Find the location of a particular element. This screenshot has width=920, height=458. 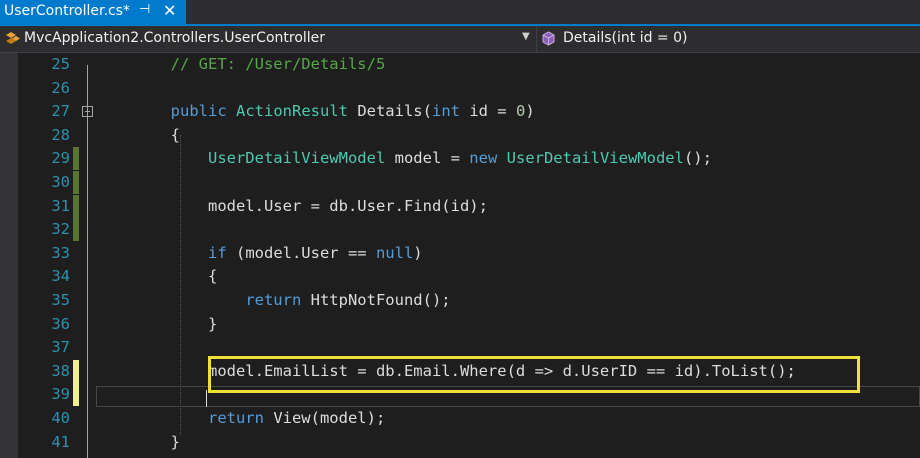

line-number: 33 is located at coordinates (60, 252).